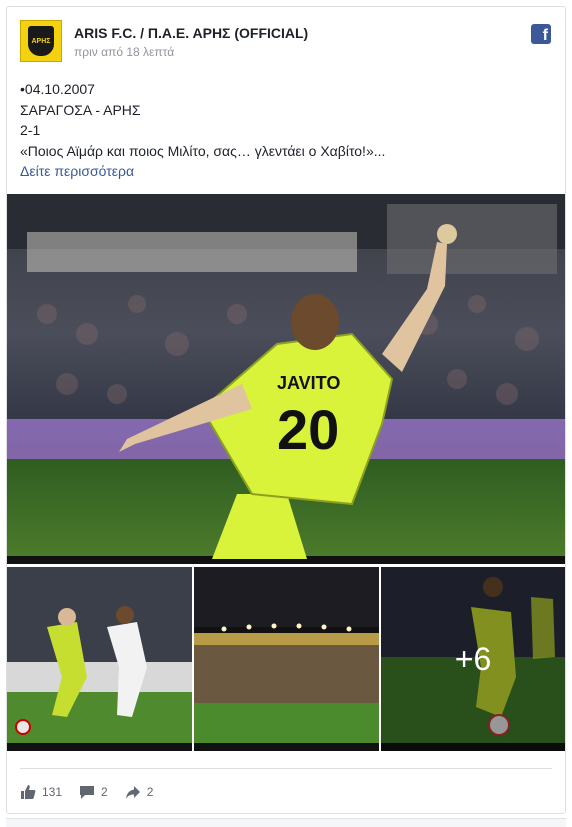 The height and width of the screenshot is (827, 572). What do you see at coordinates (28, 792) in the screenshot?
I see `like-icon` at bounding box center [28, 792].